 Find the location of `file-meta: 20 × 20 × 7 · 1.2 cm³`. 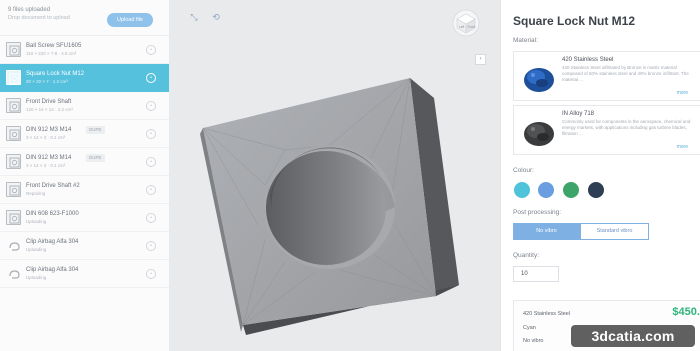

file-meta: 20 × 20 × 7 · 1.2 cm³ is located at coordinates (47, 81).